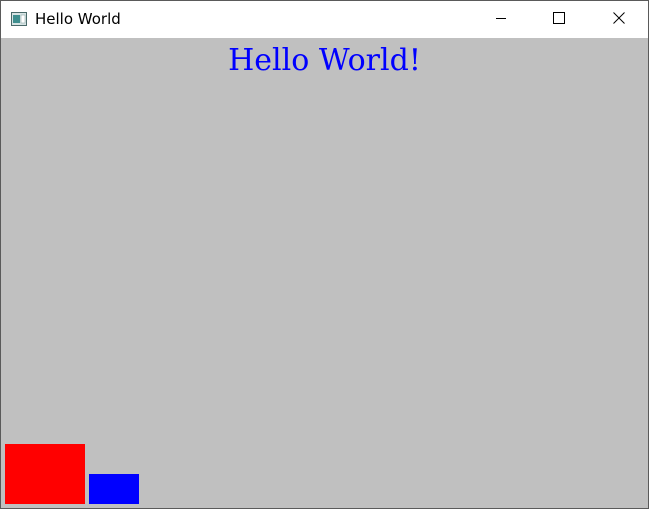  What do you see at coordinates (45, 474) in the screenshot?
I see `red-rectangle` at bounding box center [45, 474].